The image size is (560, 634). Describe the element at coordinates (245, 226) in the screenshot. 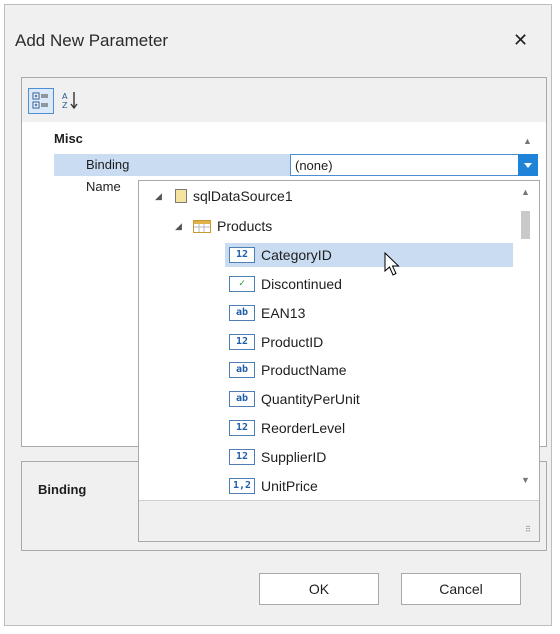

I see `tree-node-label: Products` at that location.